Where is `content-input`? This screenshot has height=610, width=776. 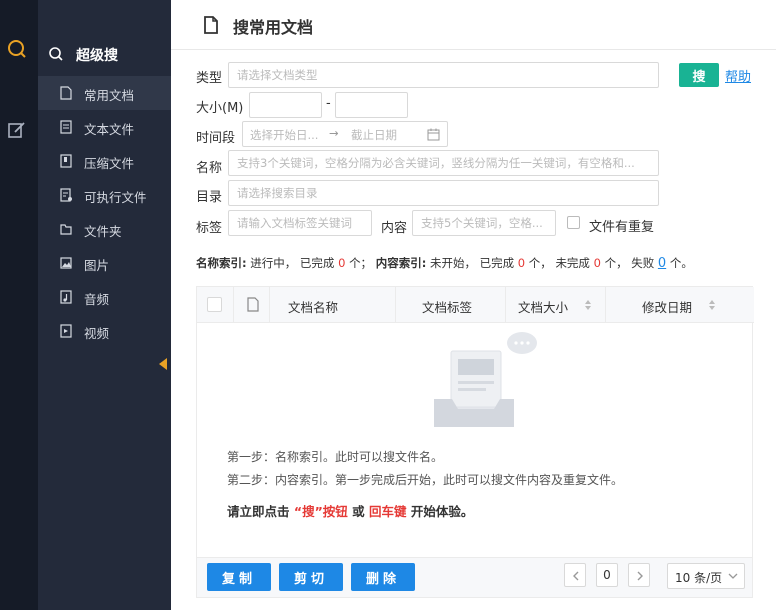 content-input is located at coordinates (484, 223).